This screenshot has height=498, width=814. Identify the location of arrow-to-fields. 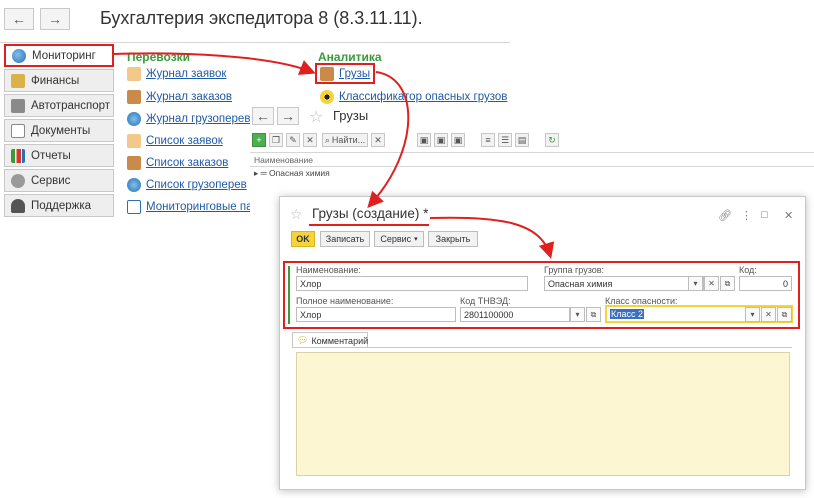
(492, 237).